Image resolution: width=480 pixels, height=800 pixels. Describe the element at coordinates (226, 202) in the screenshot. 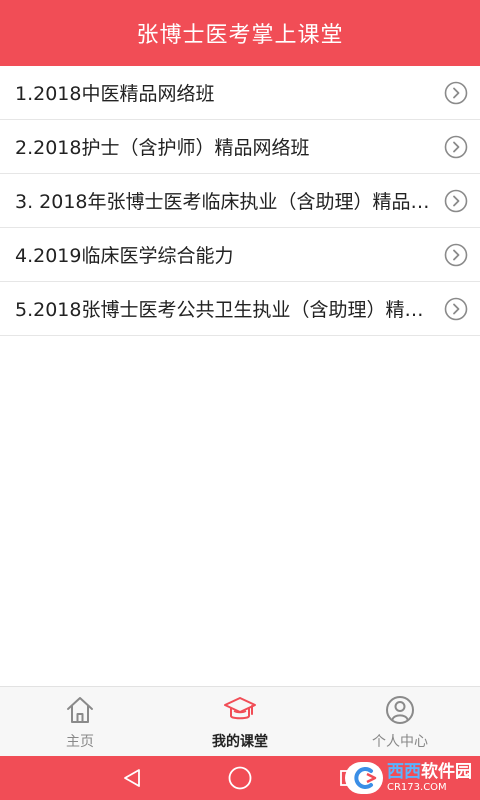

I see `course-item-label: 3. 2018年张博士医考临床执业（含助理）精品网络班` at that location.